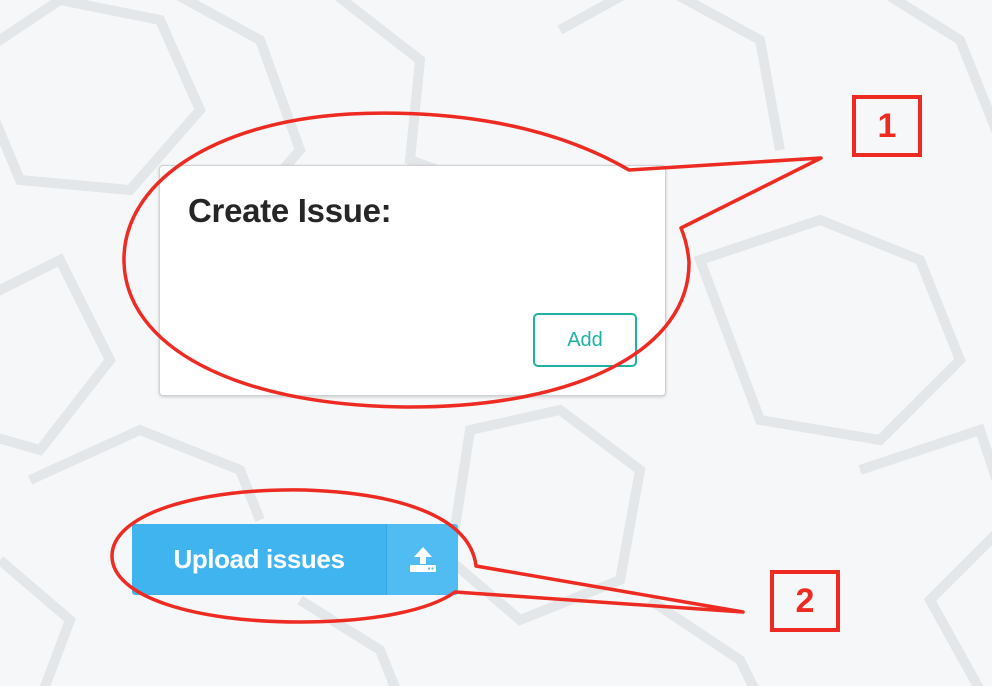  Describe the element at coordinates (585, 340) in the screenshot. I see `add-button: Add` at that location.